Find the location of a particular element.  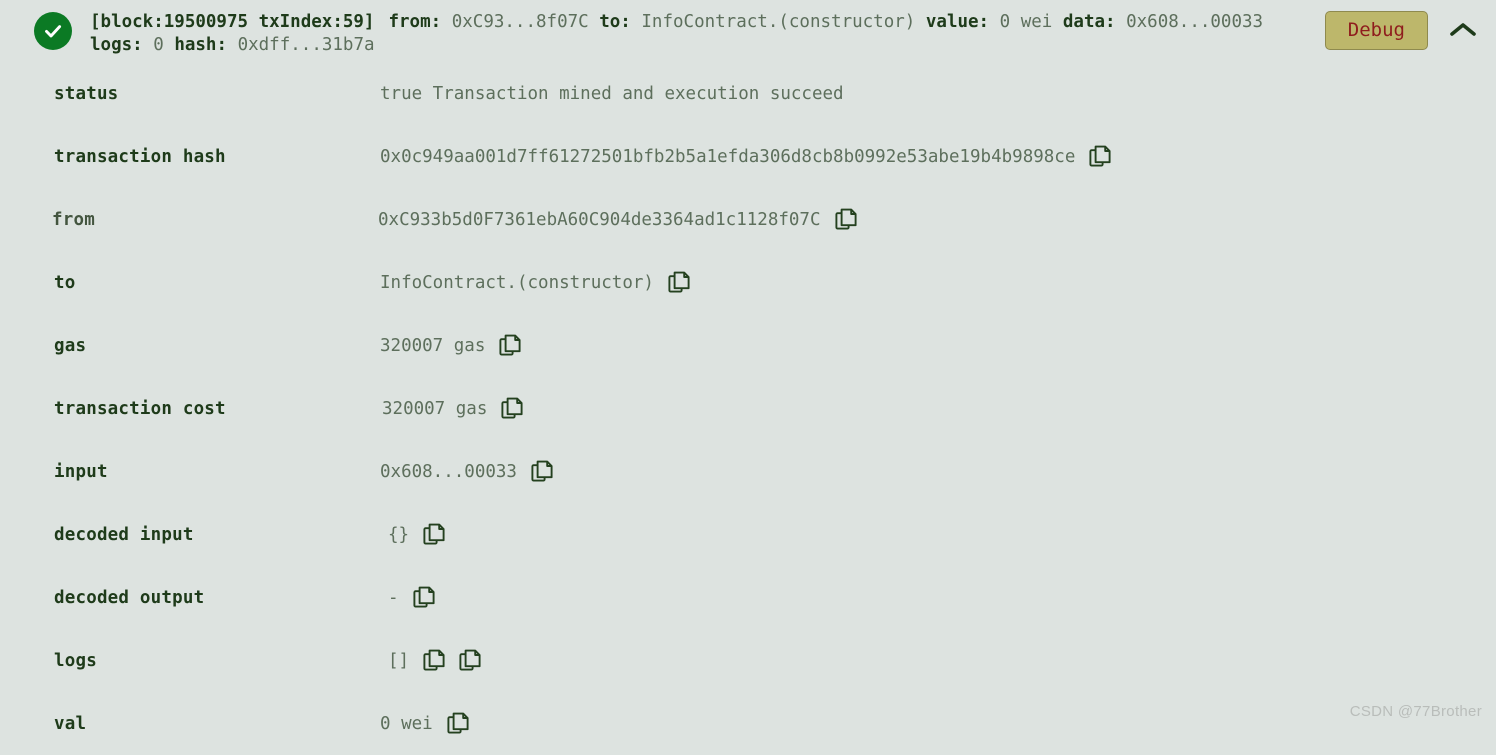

chevron-up-icon is located at coordinates (1463, 30).